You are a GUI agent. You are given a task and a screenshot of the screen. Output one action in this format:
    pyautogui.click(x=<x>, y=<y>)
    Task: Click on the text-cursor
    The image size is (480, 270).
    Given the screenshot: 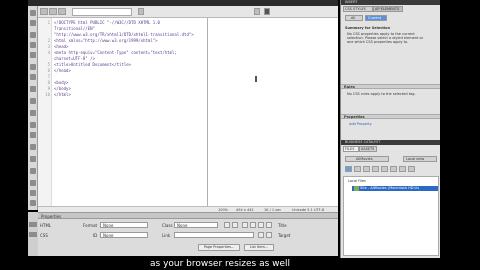 What is the action you would take?
    pyautogui.click(x=256, y=79)
    